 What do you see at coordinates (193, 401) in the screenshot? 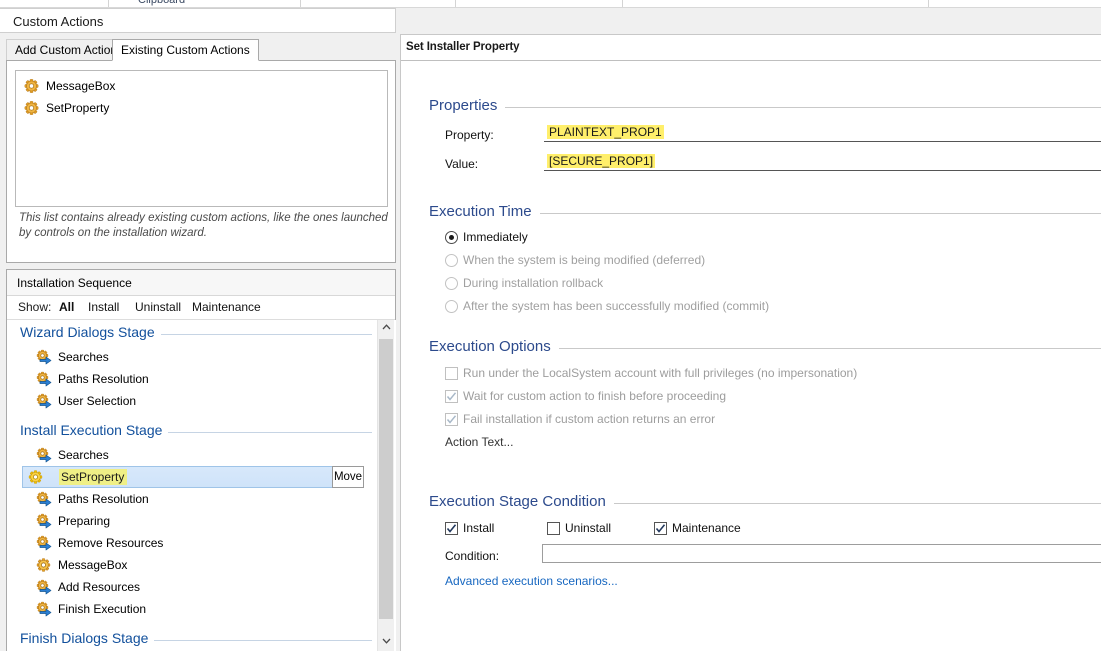
I see `tree-item: User Selection` at bounding box center [193, 401].